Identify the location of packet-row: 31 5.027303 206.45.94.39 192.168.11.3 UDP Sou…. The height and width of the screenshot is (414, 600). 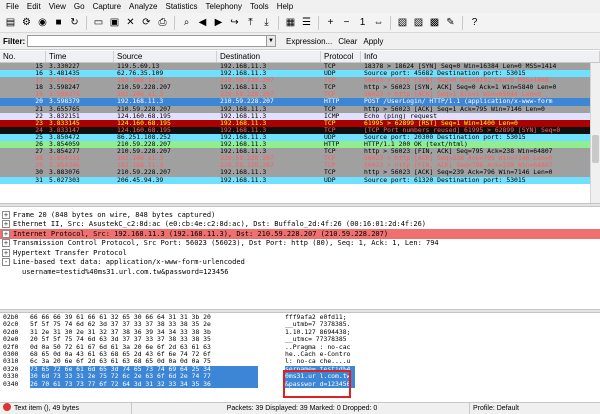
(300, 180).